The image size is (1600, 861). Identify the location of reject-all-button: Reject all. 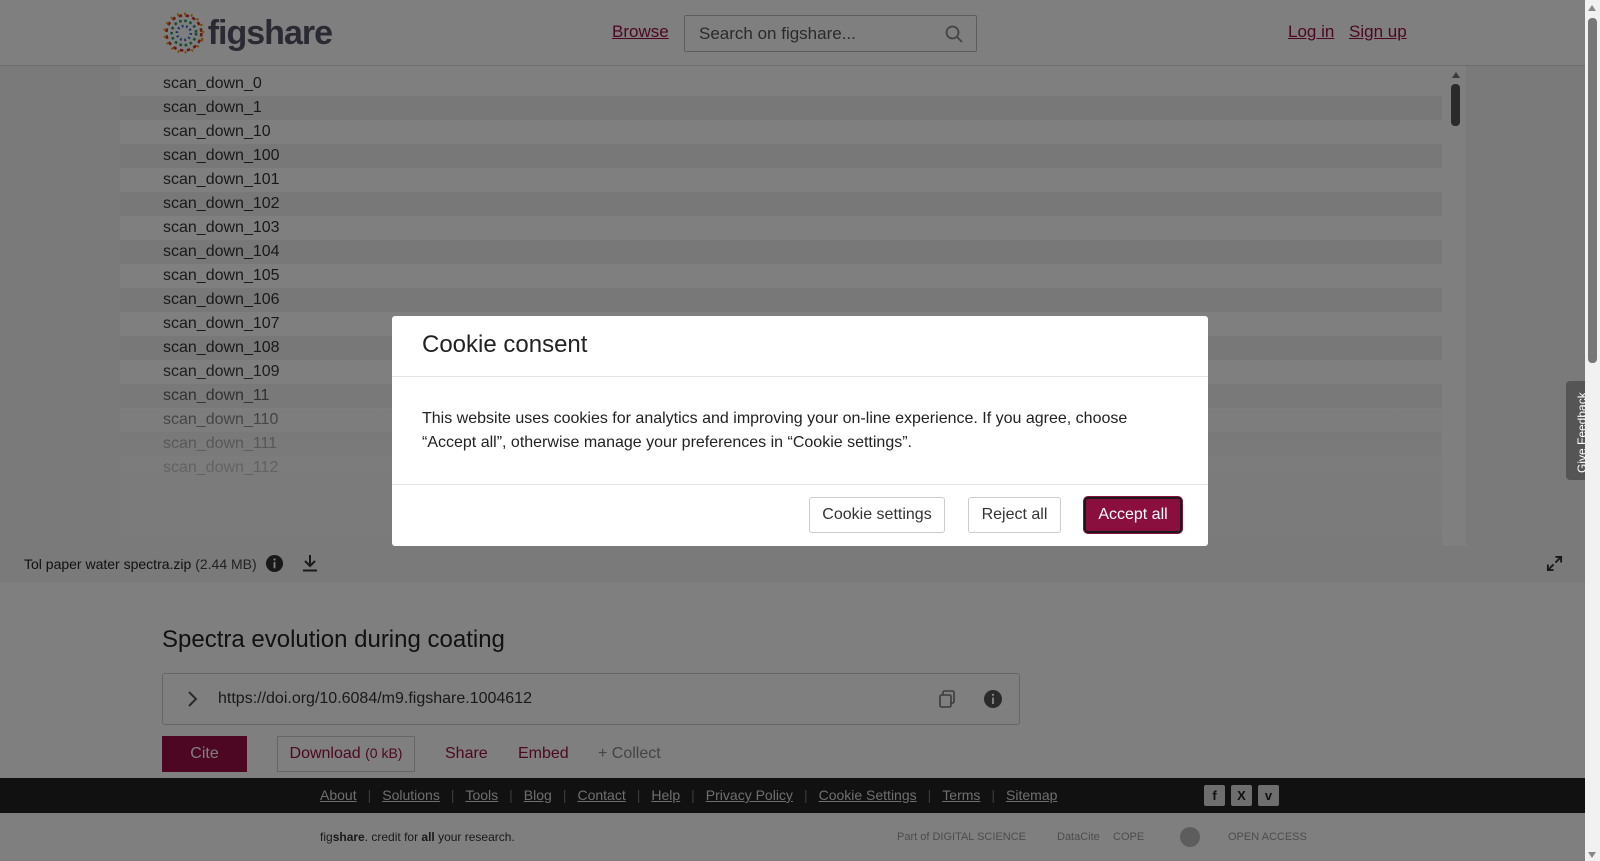
(1014, 515).